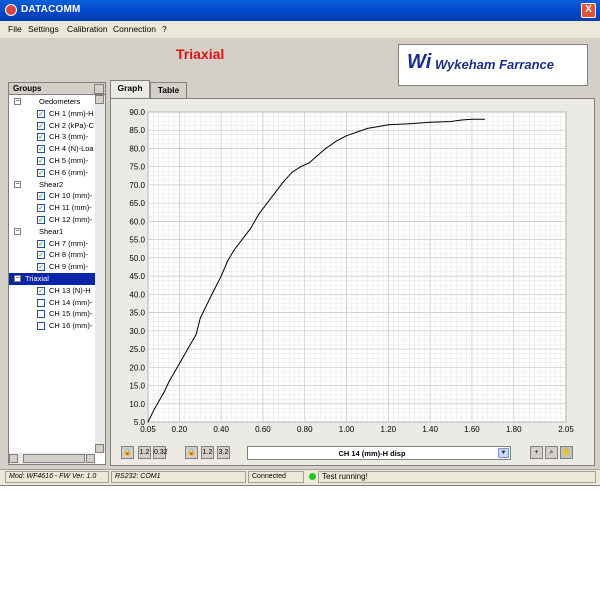 This screenshot has height=600, width=600. What do you see at coordinates (127, 452) in the screenshot?
I see `x-lock-icon: 🔒` at bounding box center [127, 452].